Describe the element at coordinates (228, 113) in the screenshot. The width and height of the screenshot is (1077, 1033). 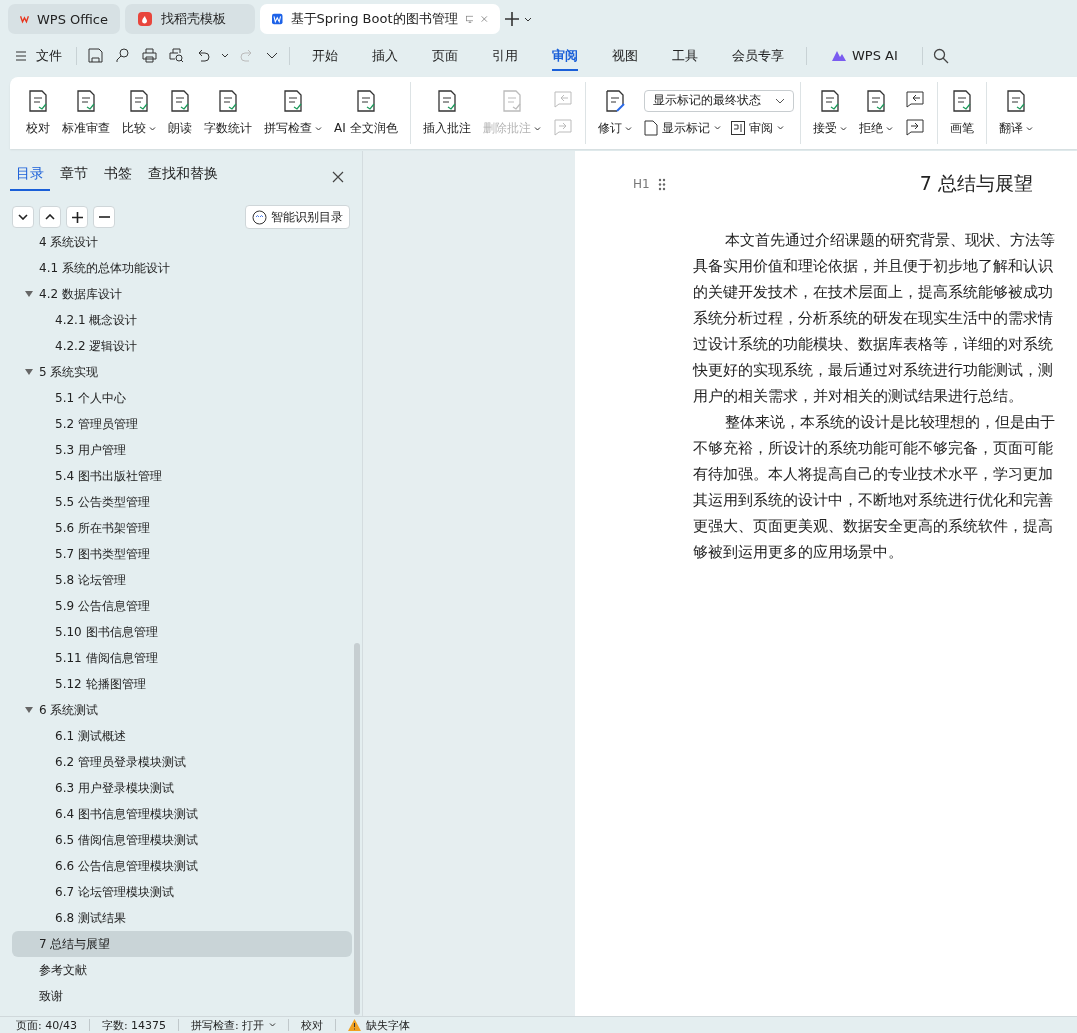
I see `ribbon-button: 字数统计` at that location.